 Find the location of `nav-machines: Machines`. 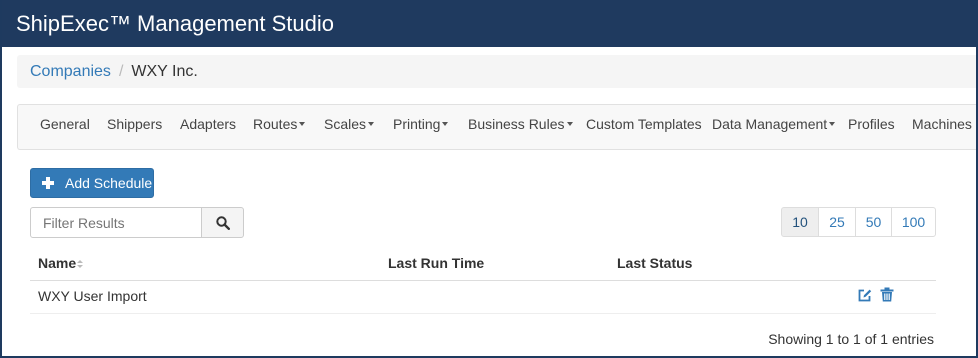

nav-machines: Machines is located at coordinates (942, 127).